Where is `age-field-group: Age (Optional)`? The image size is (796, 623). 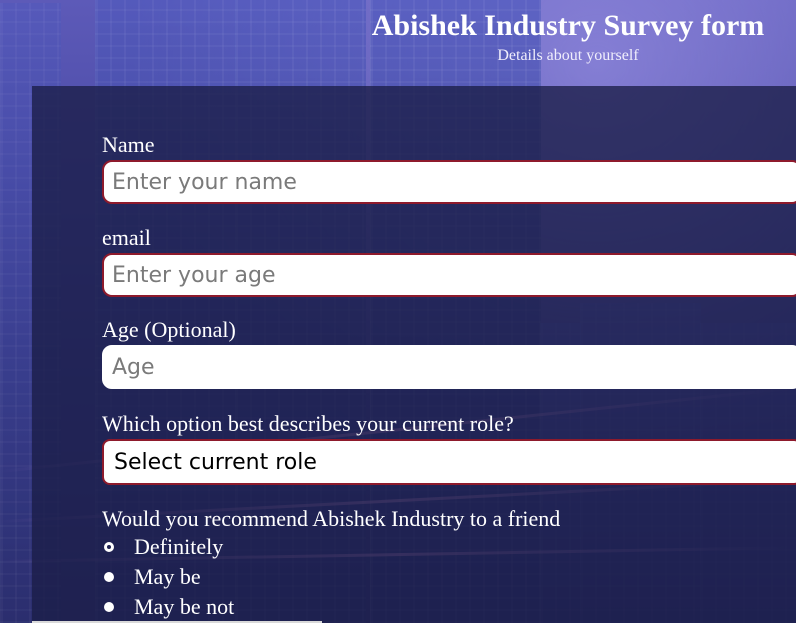 age-field-group: Age (Optional) is located at coordinates (449, 353).